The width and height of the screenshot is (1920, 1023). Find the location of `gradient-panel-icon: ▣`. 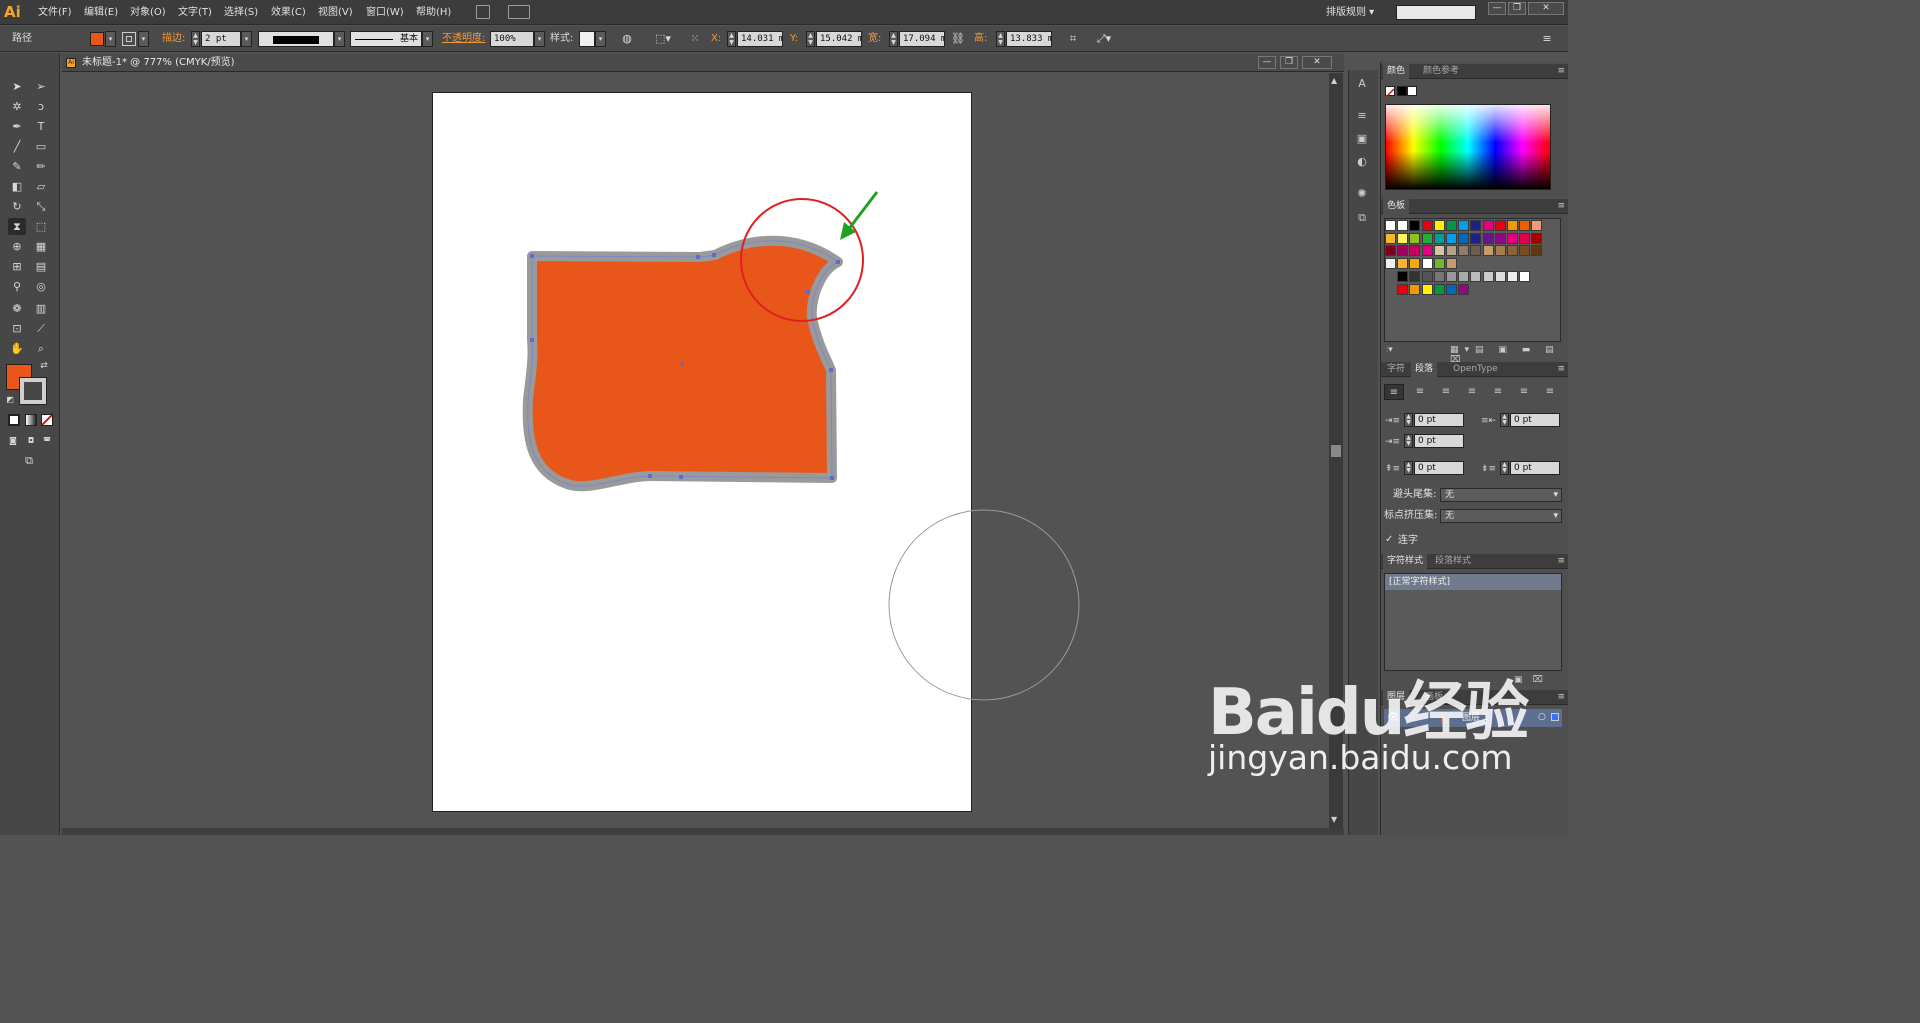

gradient-panel-icon: ▣ is located at coordinates (1362, 139).